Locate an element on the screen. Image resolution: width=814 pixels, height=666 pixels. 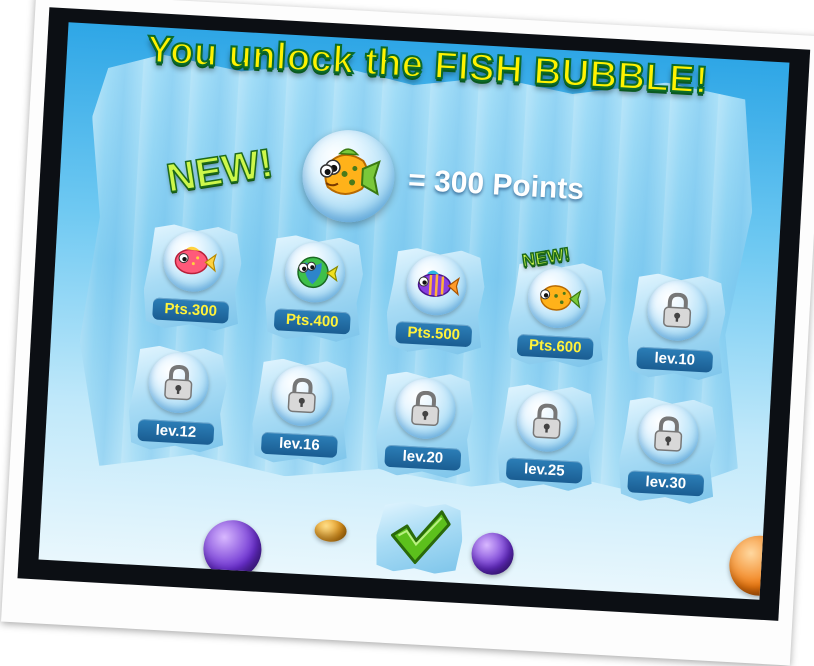
locked-tile: lev.30 is located at coordinates (668, 450).